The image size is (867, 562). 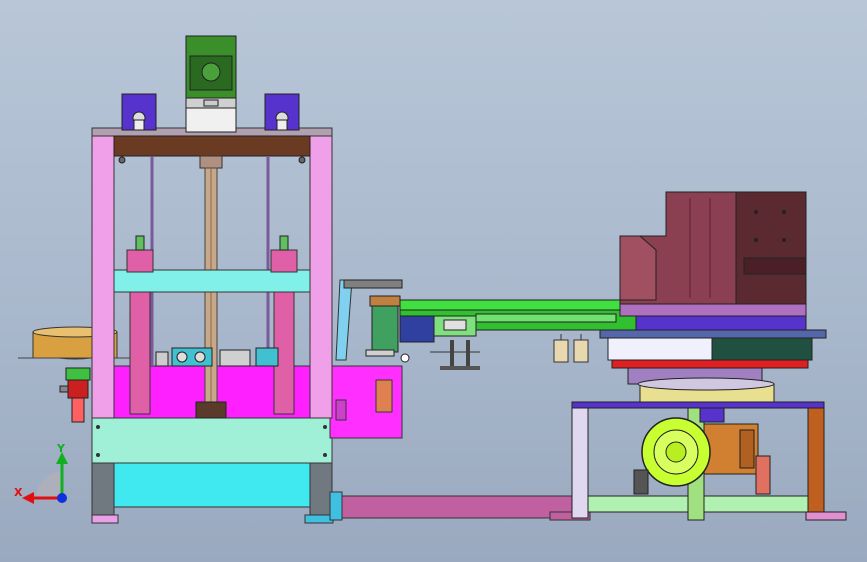 What do you see at coordinates (61, 448) in the screenshot?
I see `y-axis-label: Y` at bounding box center [61, 448].